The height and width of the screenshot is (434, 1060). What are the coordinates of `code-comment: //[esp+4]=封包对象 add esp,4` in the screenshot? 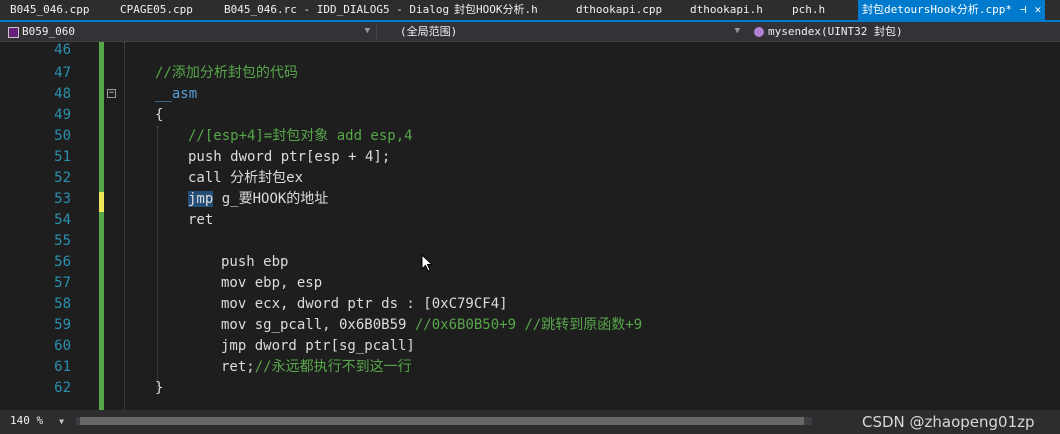 It's located at (300, 136).